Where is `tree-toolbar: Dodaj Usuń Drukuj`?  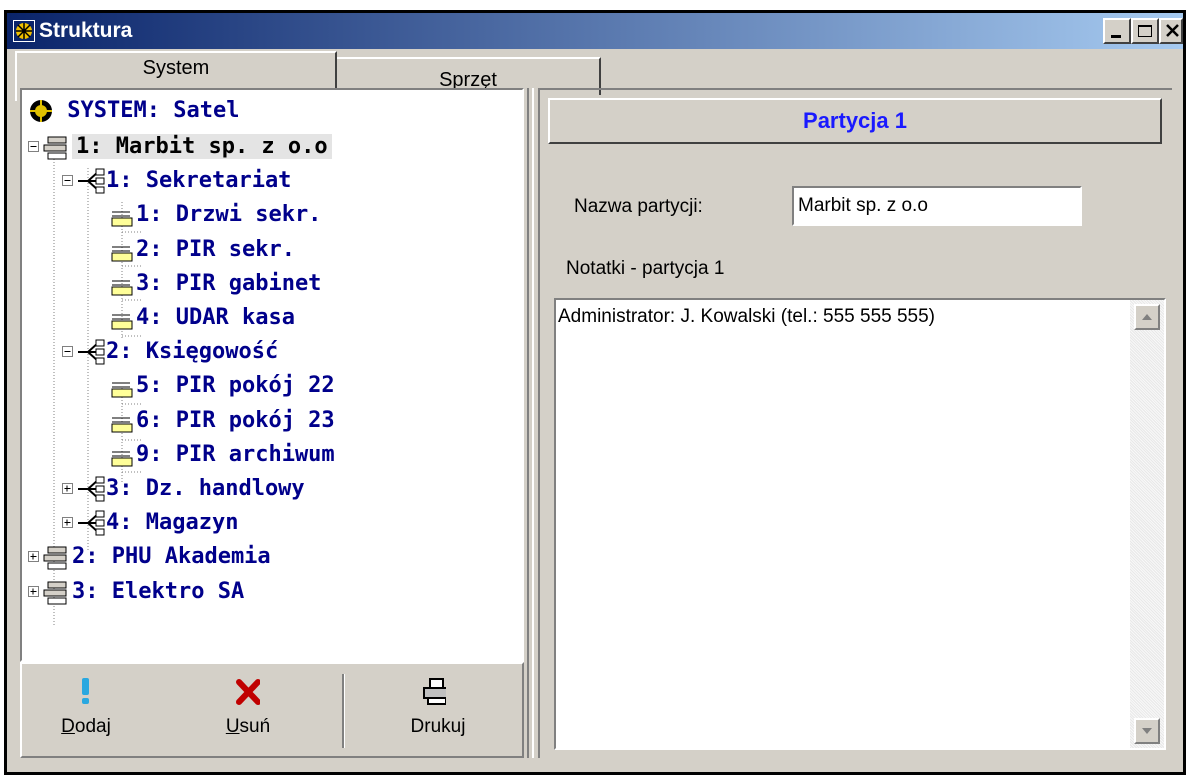
tree-toolbar: Dodaj Usuń Drukuj is located at coordinates (272, 710).